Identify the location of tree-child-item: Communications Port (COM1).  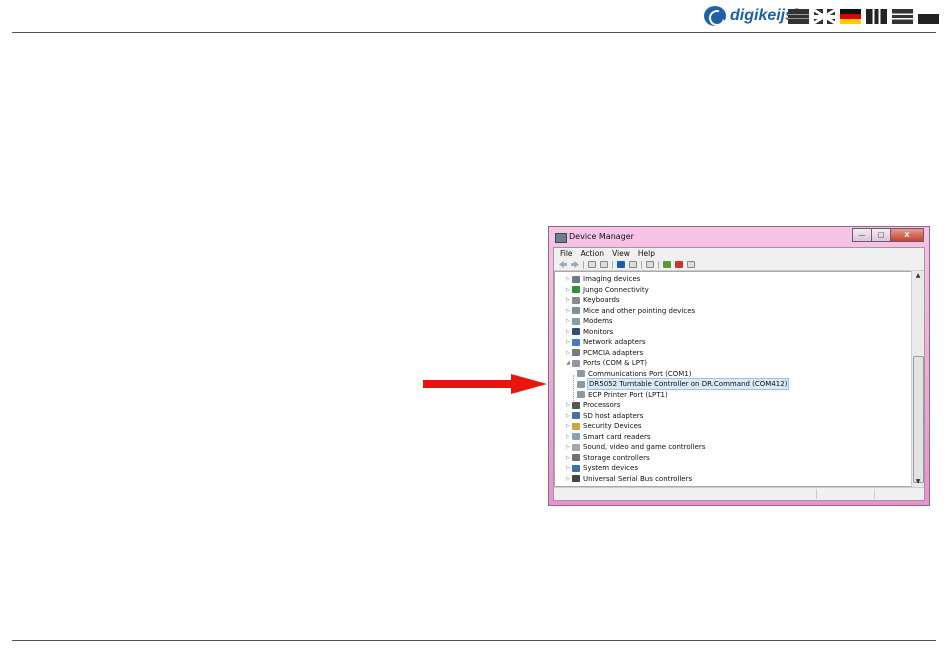
(634, 374).